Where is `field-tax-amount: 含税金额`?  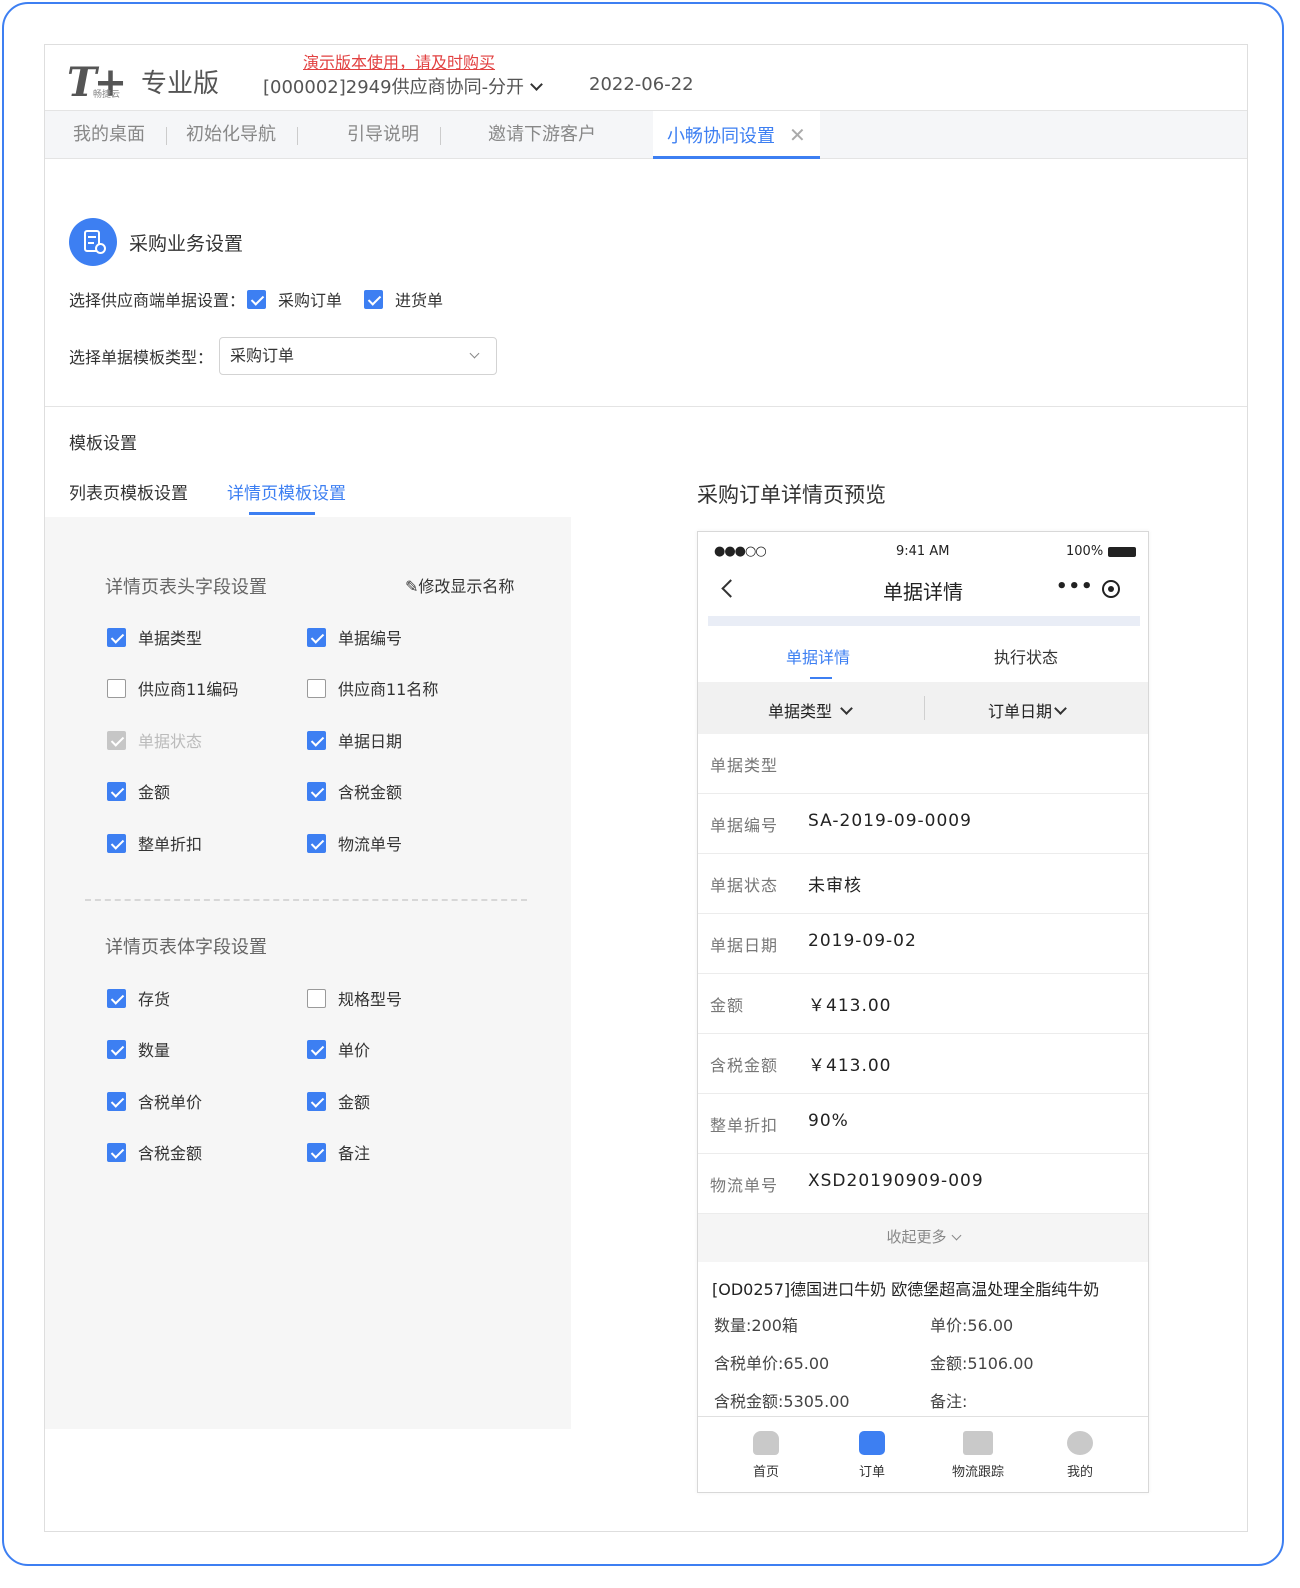
field-tax-amount: 含税金额 is located at coordinates (354, 791).